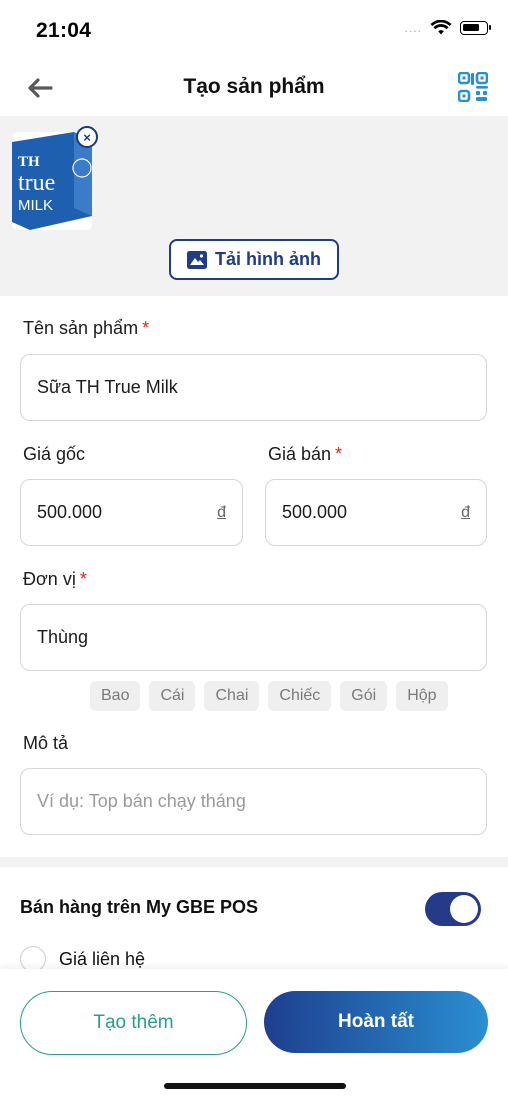  I want to click on sell-on-pos-toggle, so click(453, 909).